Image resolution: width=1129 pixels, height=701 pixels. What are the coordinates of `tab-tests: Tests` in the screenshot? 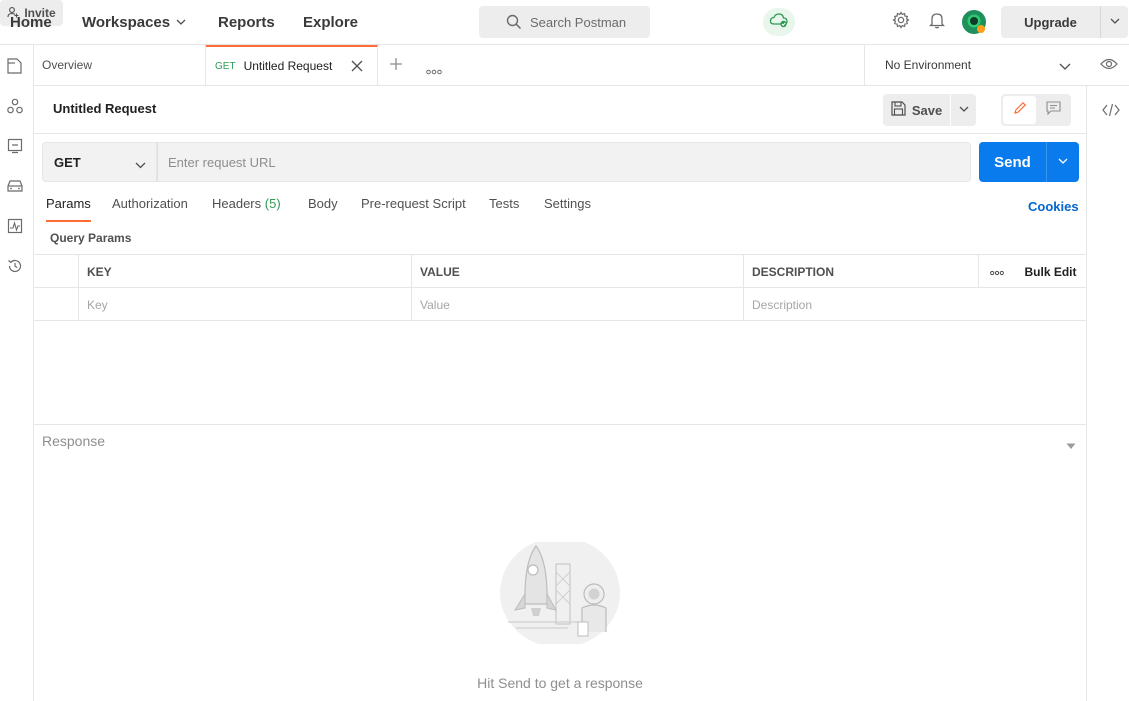 It's located at (504, 209).